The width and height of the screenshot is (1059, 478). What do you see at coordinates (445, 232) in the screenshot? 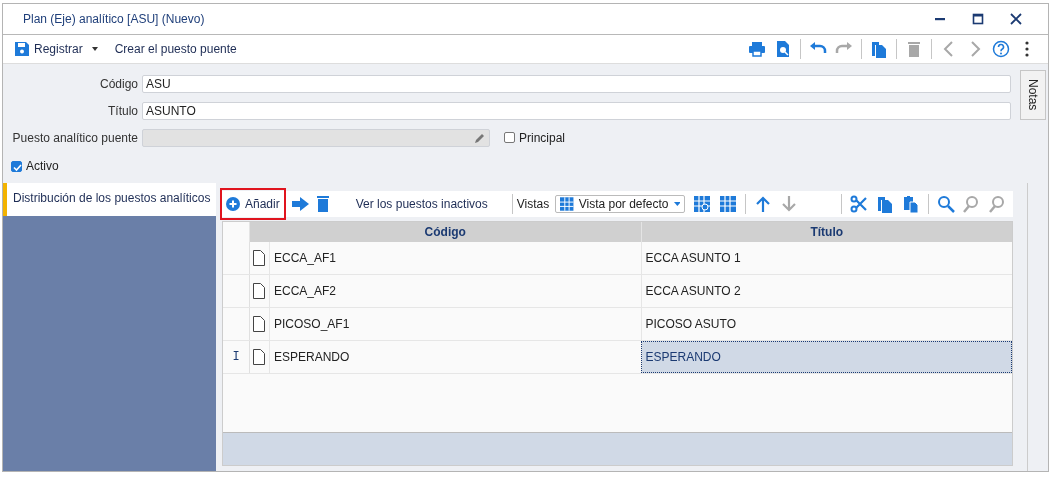
I see `column-header: Código` at bounding box center [445, 232].